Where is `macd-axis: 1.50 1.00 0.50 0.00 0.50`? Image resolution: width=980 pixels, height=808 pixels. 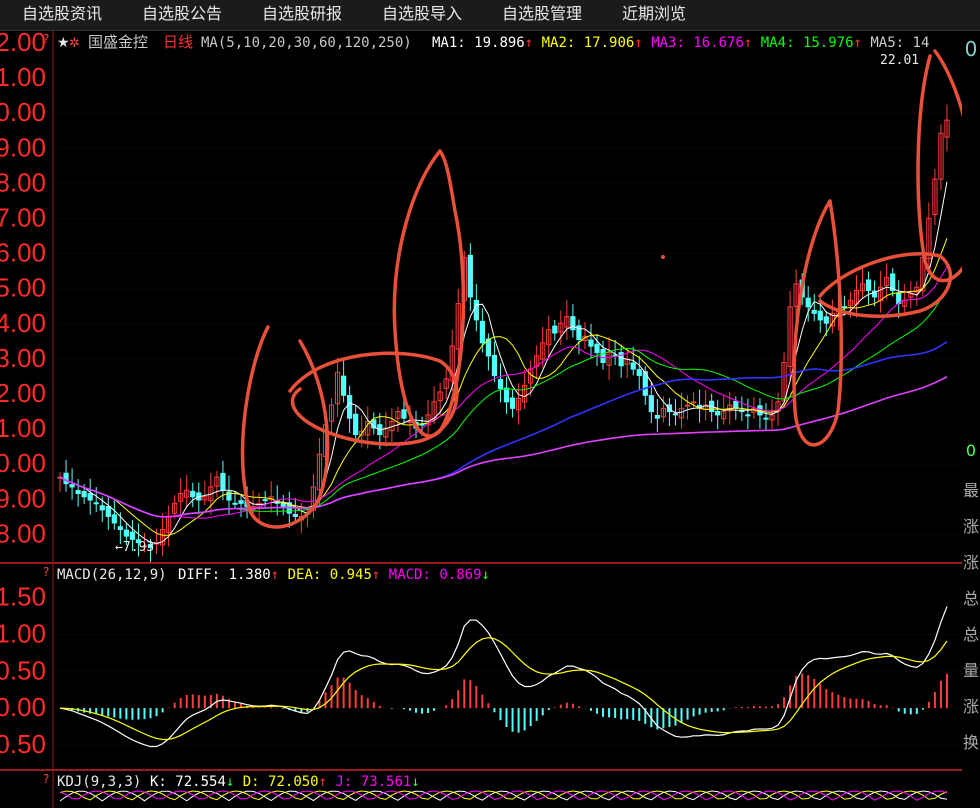 macd-axis: 1.50 1.00 0.50 0.00 0.50 is located at coordinates (23, 670).